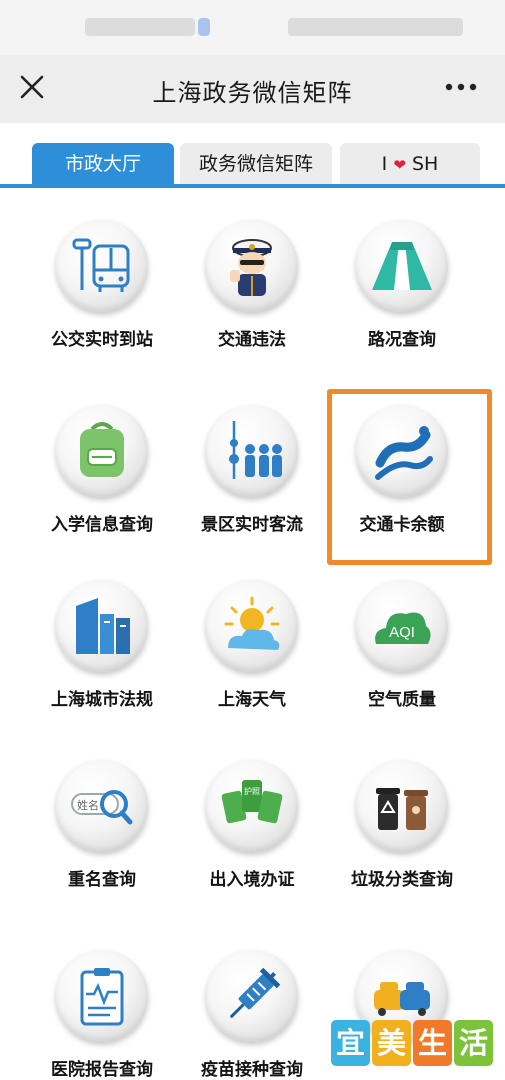 This screenshot has width=505, height=1080. Describe the element at coordinates (252, 93) in the screenshot. I see `page-title: 上海政务微信矩阵` at that location.